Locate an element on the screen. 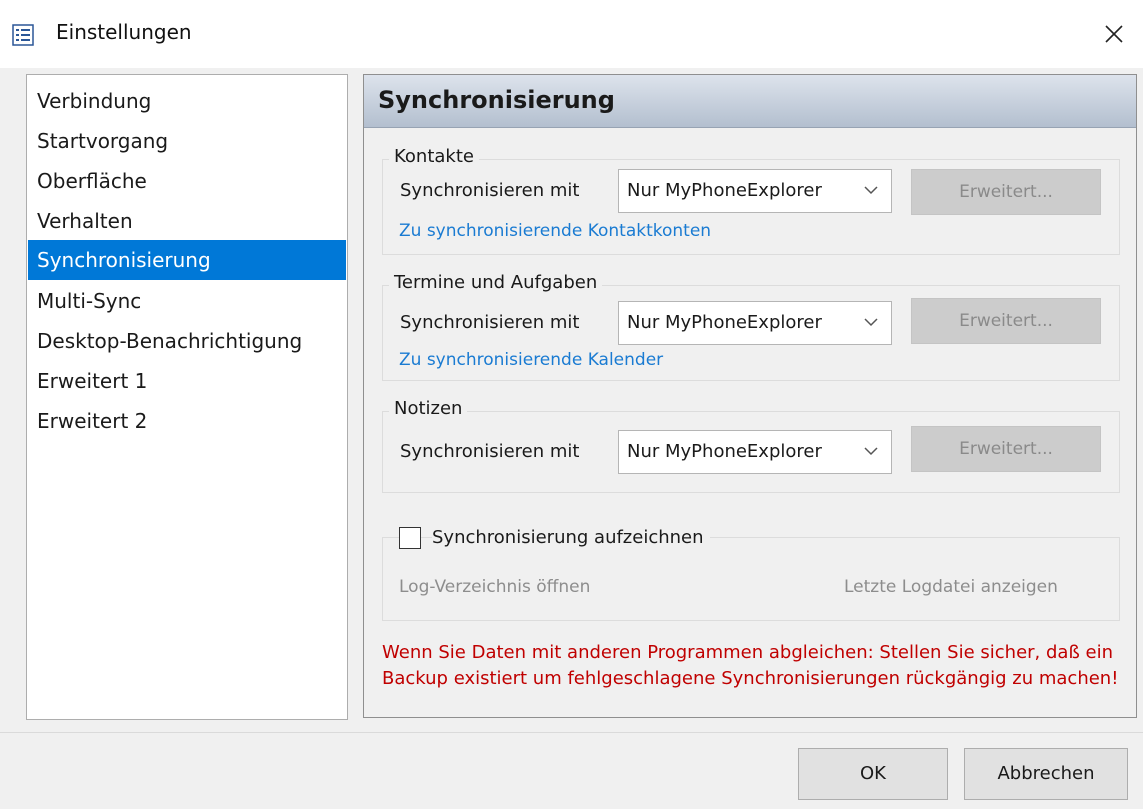 The image size is (1143, 809). group-label-notizen: Notizen is located at coordinates (428, 408).